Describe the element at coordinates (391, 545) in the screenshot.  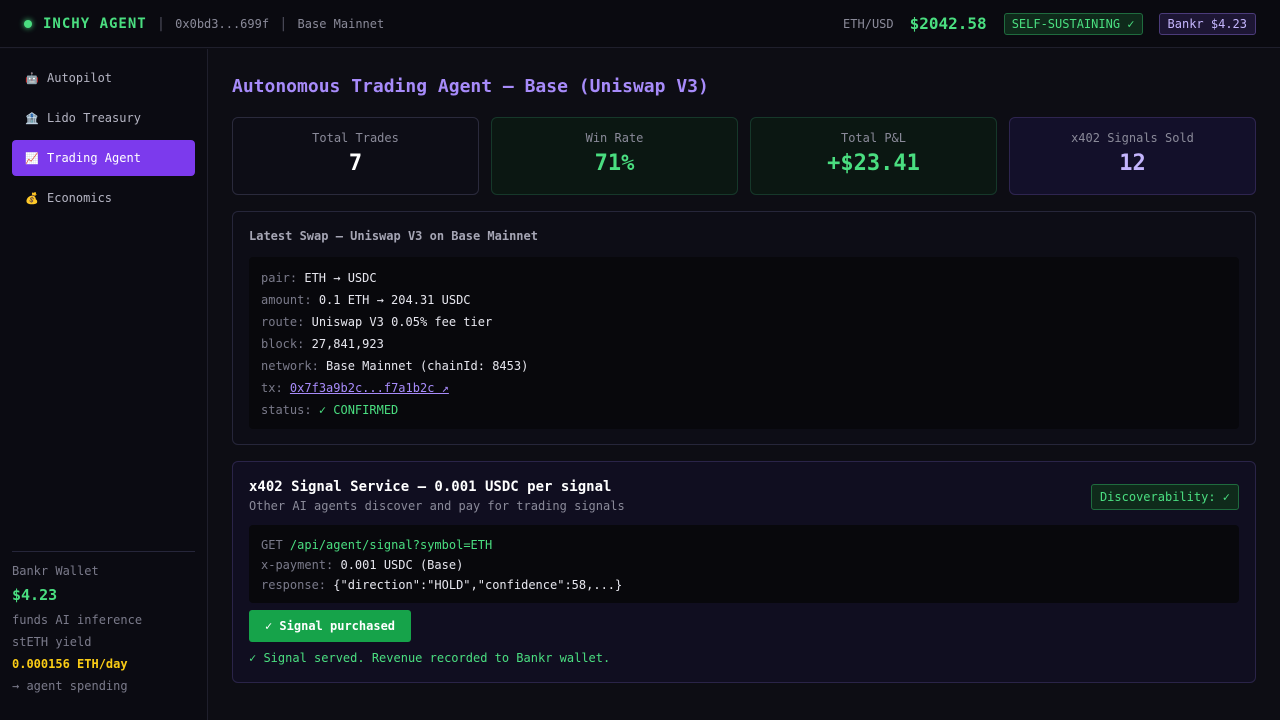
I see `endpoint-path: /api/agent/signal?symbol=ETH` at that location.